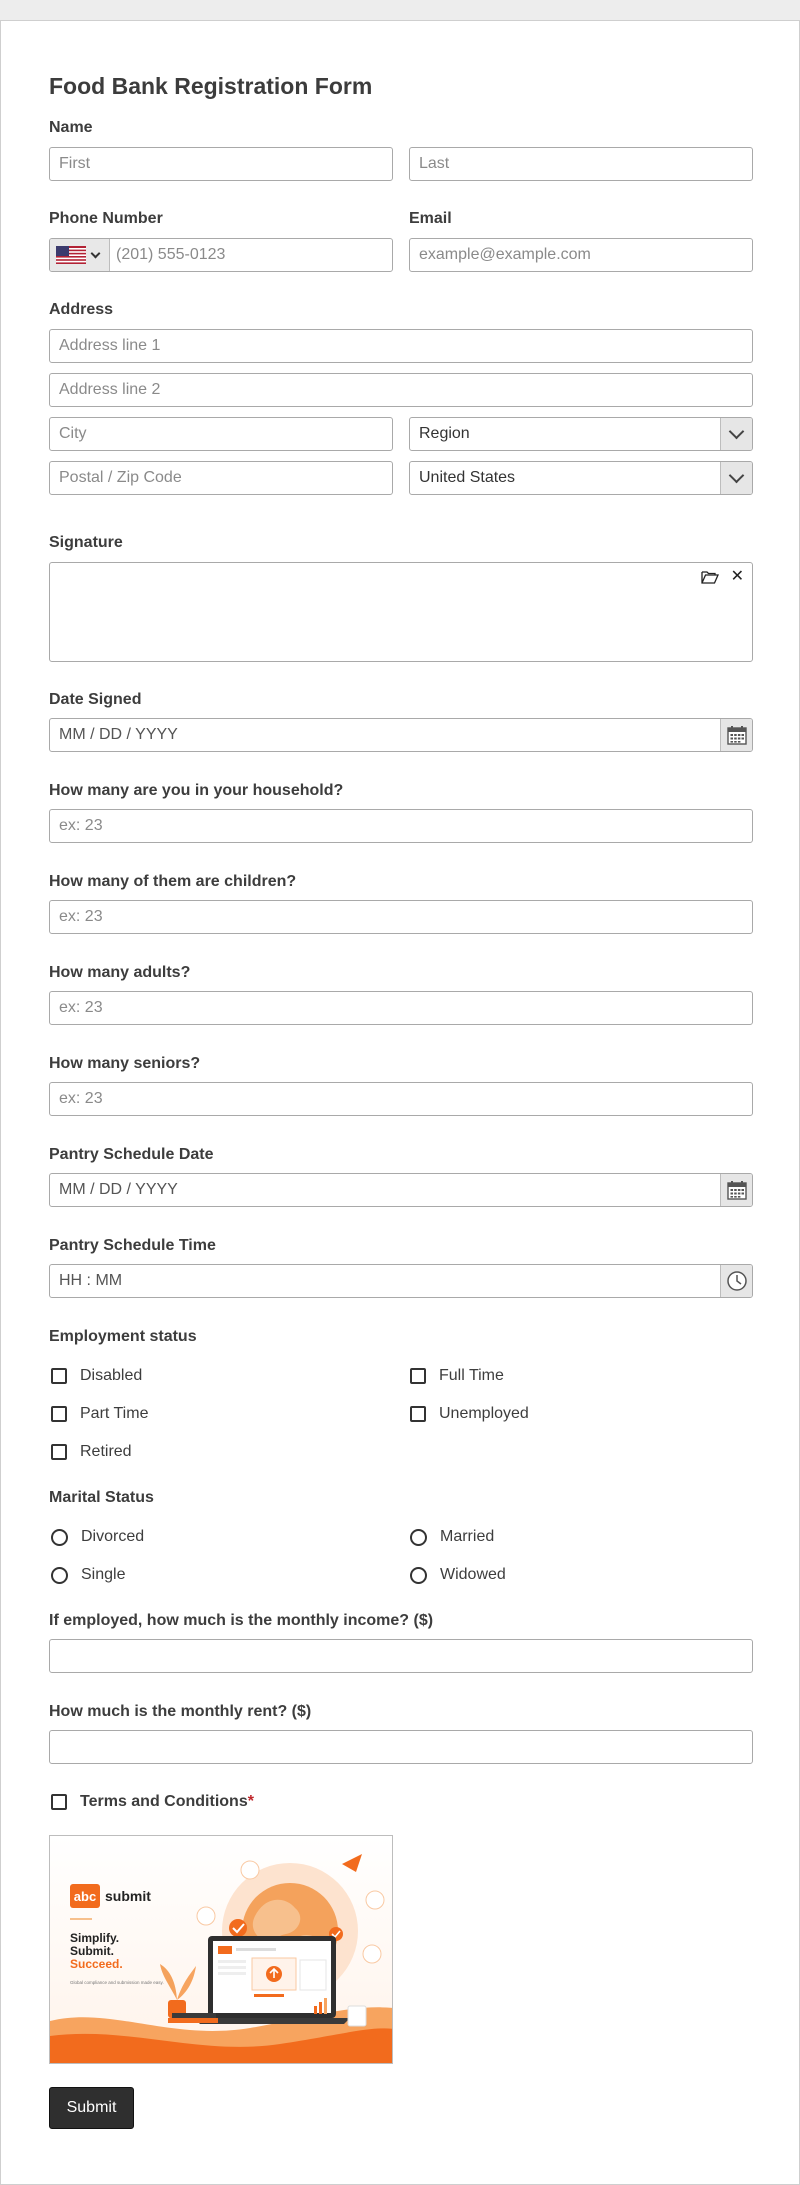 The image size is (800, 2185). I want to click on children-input: ex: 23, so click(401, 917).